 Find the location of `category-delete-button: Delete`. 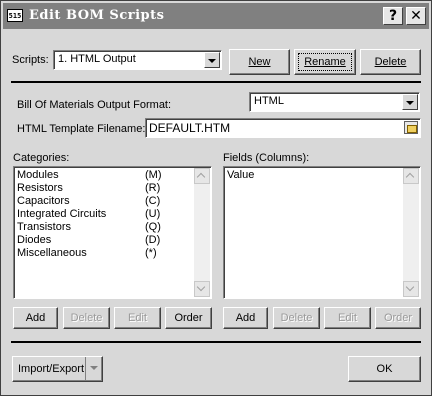

category-delete-button: Delete is located at coordinates (86, 318).